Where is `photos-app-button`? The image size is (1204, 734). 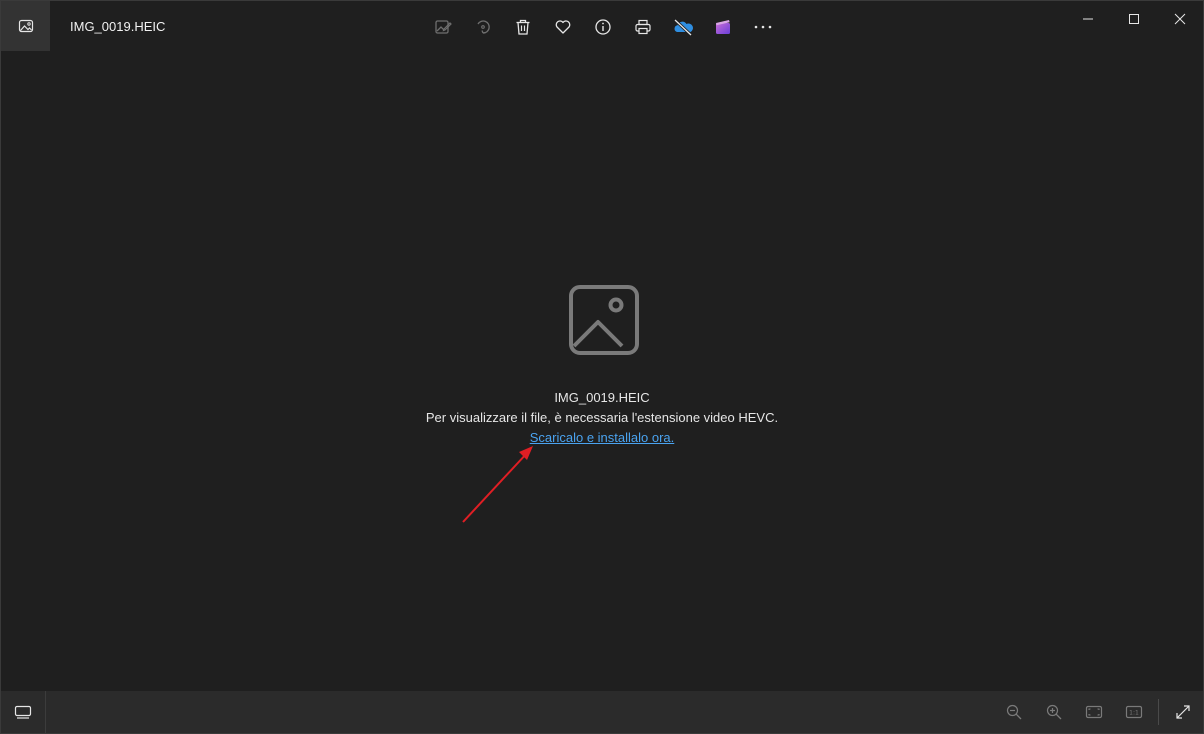
photos-app-button is located at coordinates (25, 26).